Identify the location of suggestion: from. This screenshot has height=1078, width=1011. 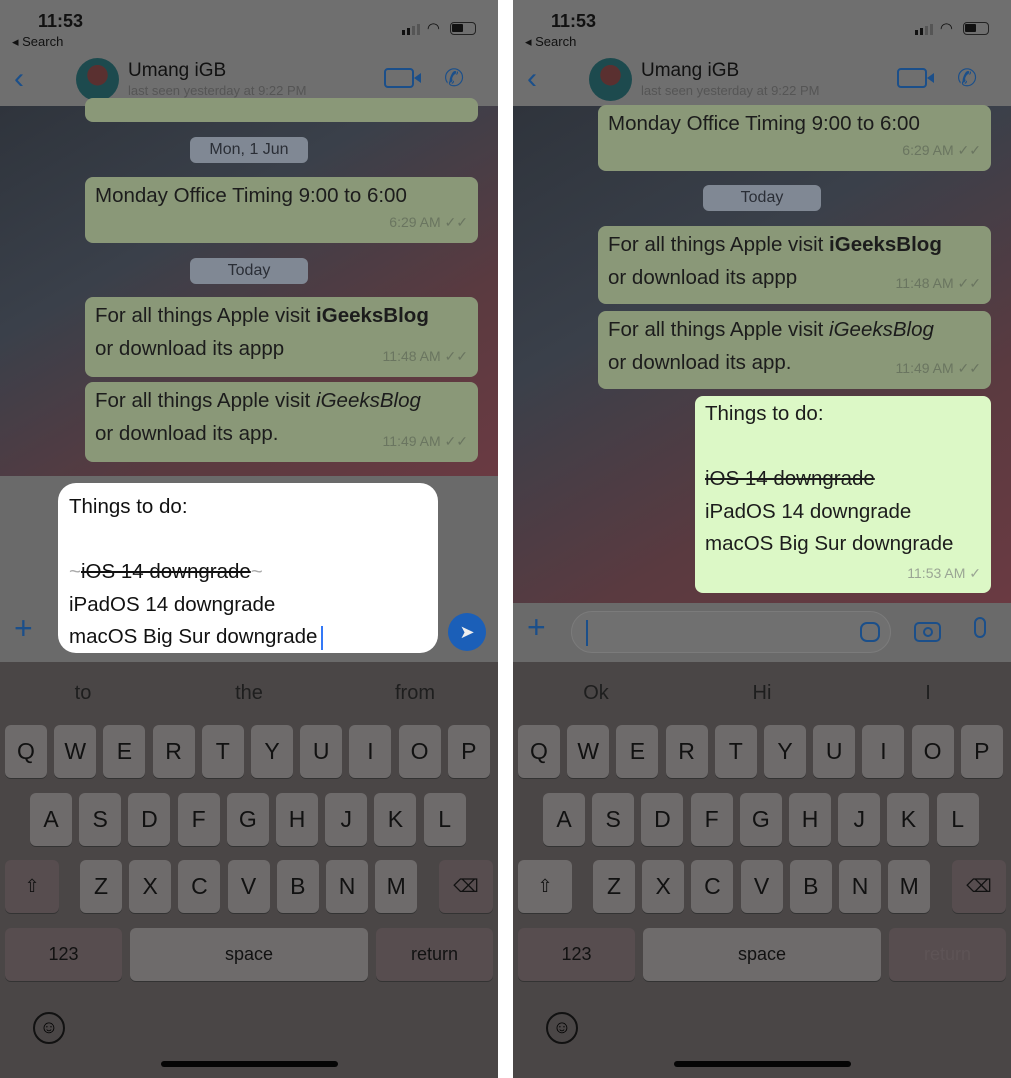
(415, 693).